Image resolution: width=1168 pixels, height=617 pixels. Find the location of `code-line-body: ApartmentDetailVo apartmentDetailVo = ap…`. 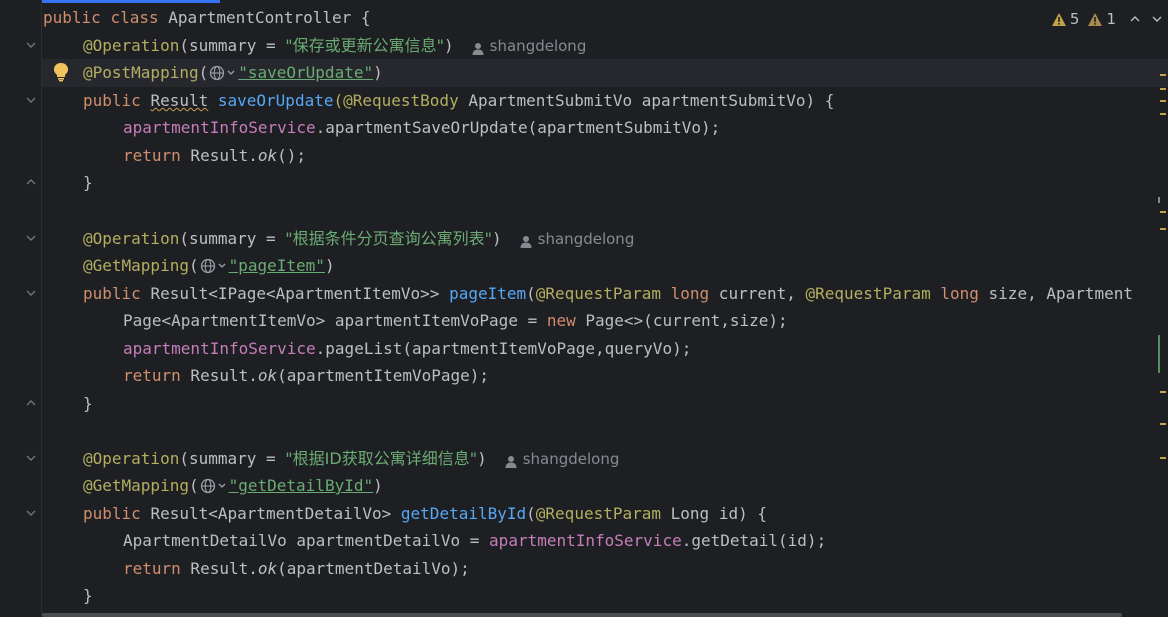

code-line-body: ApartmentDetailVo apartmentDetailVo = ap… is located at coordinates (474, 540).